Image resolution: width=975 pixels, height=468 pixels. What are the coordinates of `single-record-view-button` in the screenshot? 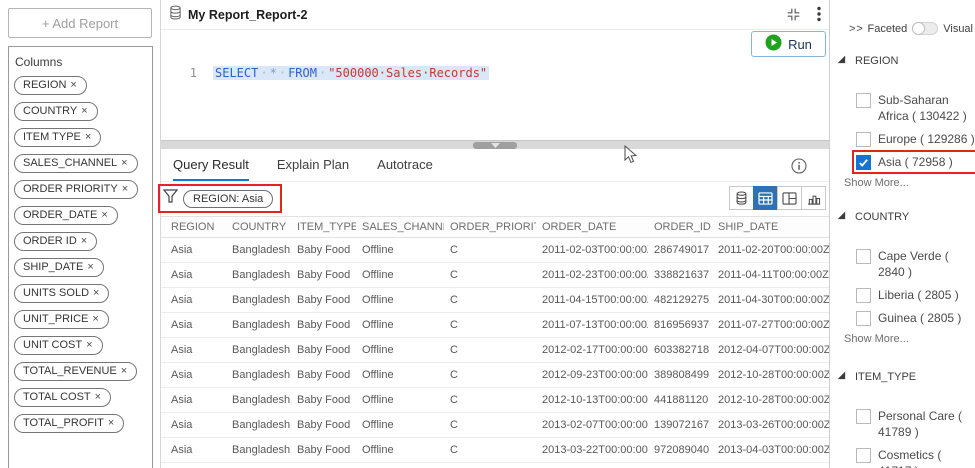 It's located at (741, 198).